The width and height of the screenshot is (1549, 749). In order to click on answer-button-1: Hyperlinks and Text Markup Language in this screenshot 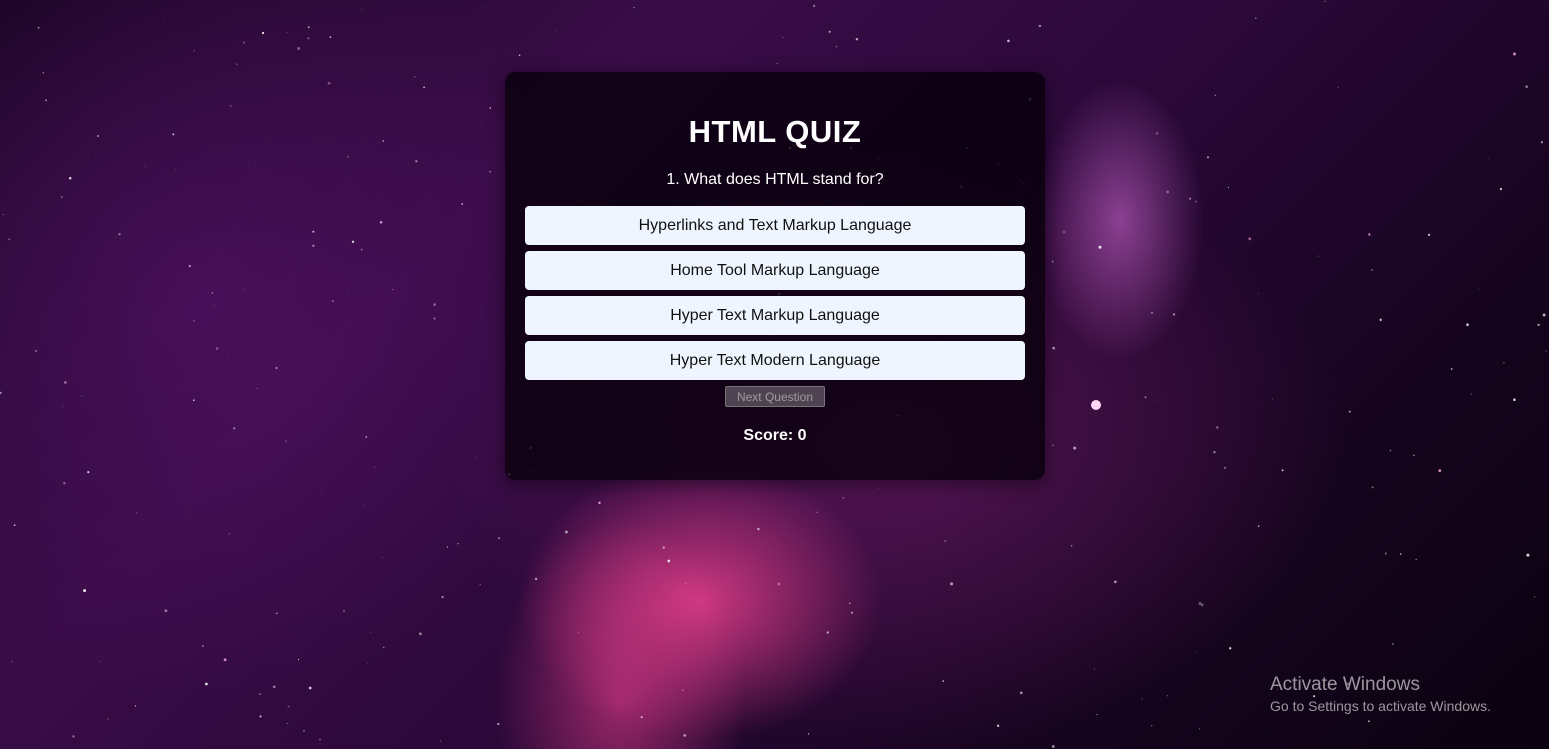, I will do `click(775, 225)`.